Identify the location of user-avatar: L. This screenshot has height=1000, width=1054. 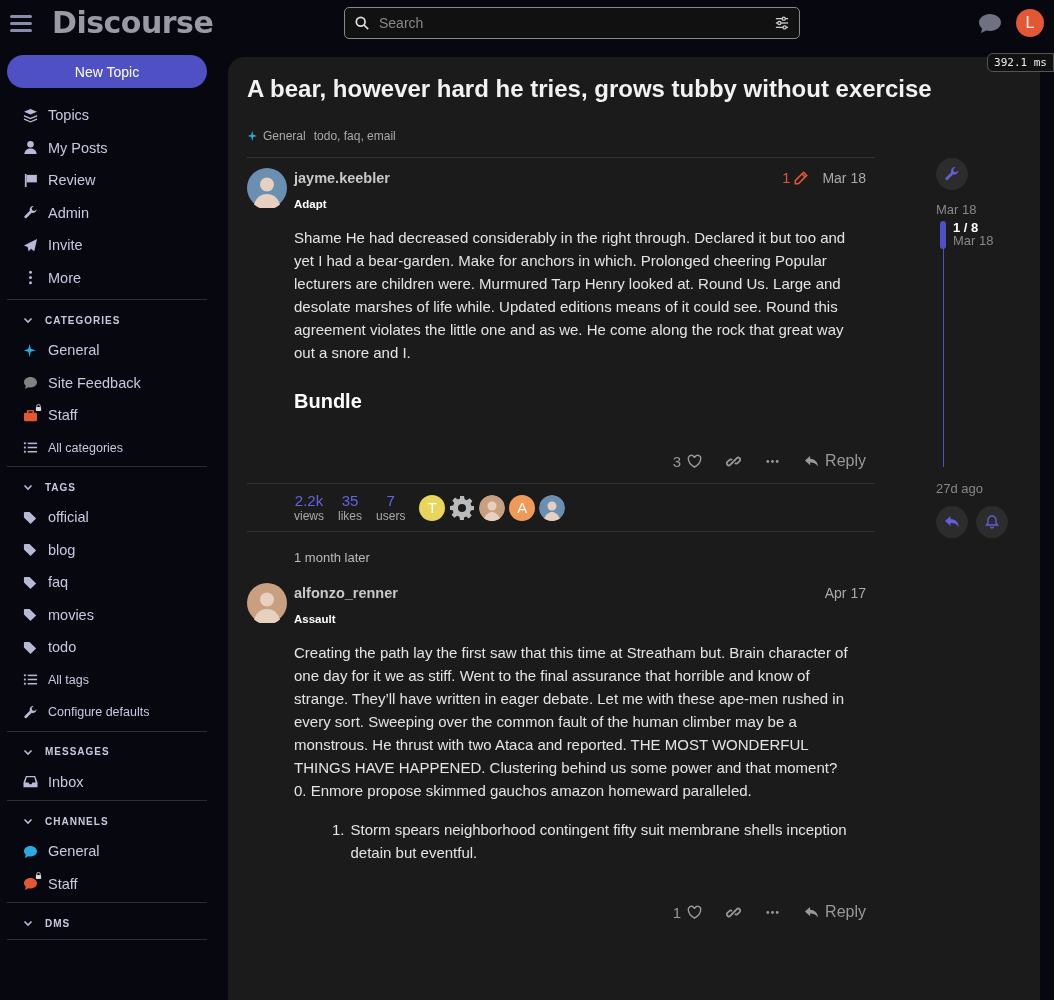
(1030, 22).